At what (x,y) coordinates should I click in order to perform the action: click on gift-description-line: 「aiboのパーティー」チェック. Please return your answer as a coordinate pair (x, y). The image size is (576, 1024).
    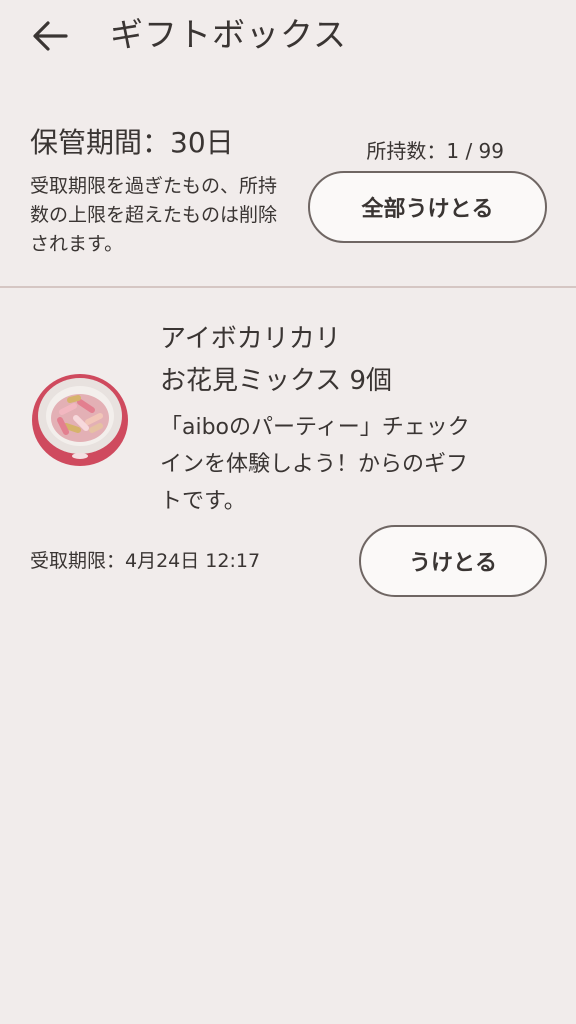
    Looking at the image, I should click on (315, 427).